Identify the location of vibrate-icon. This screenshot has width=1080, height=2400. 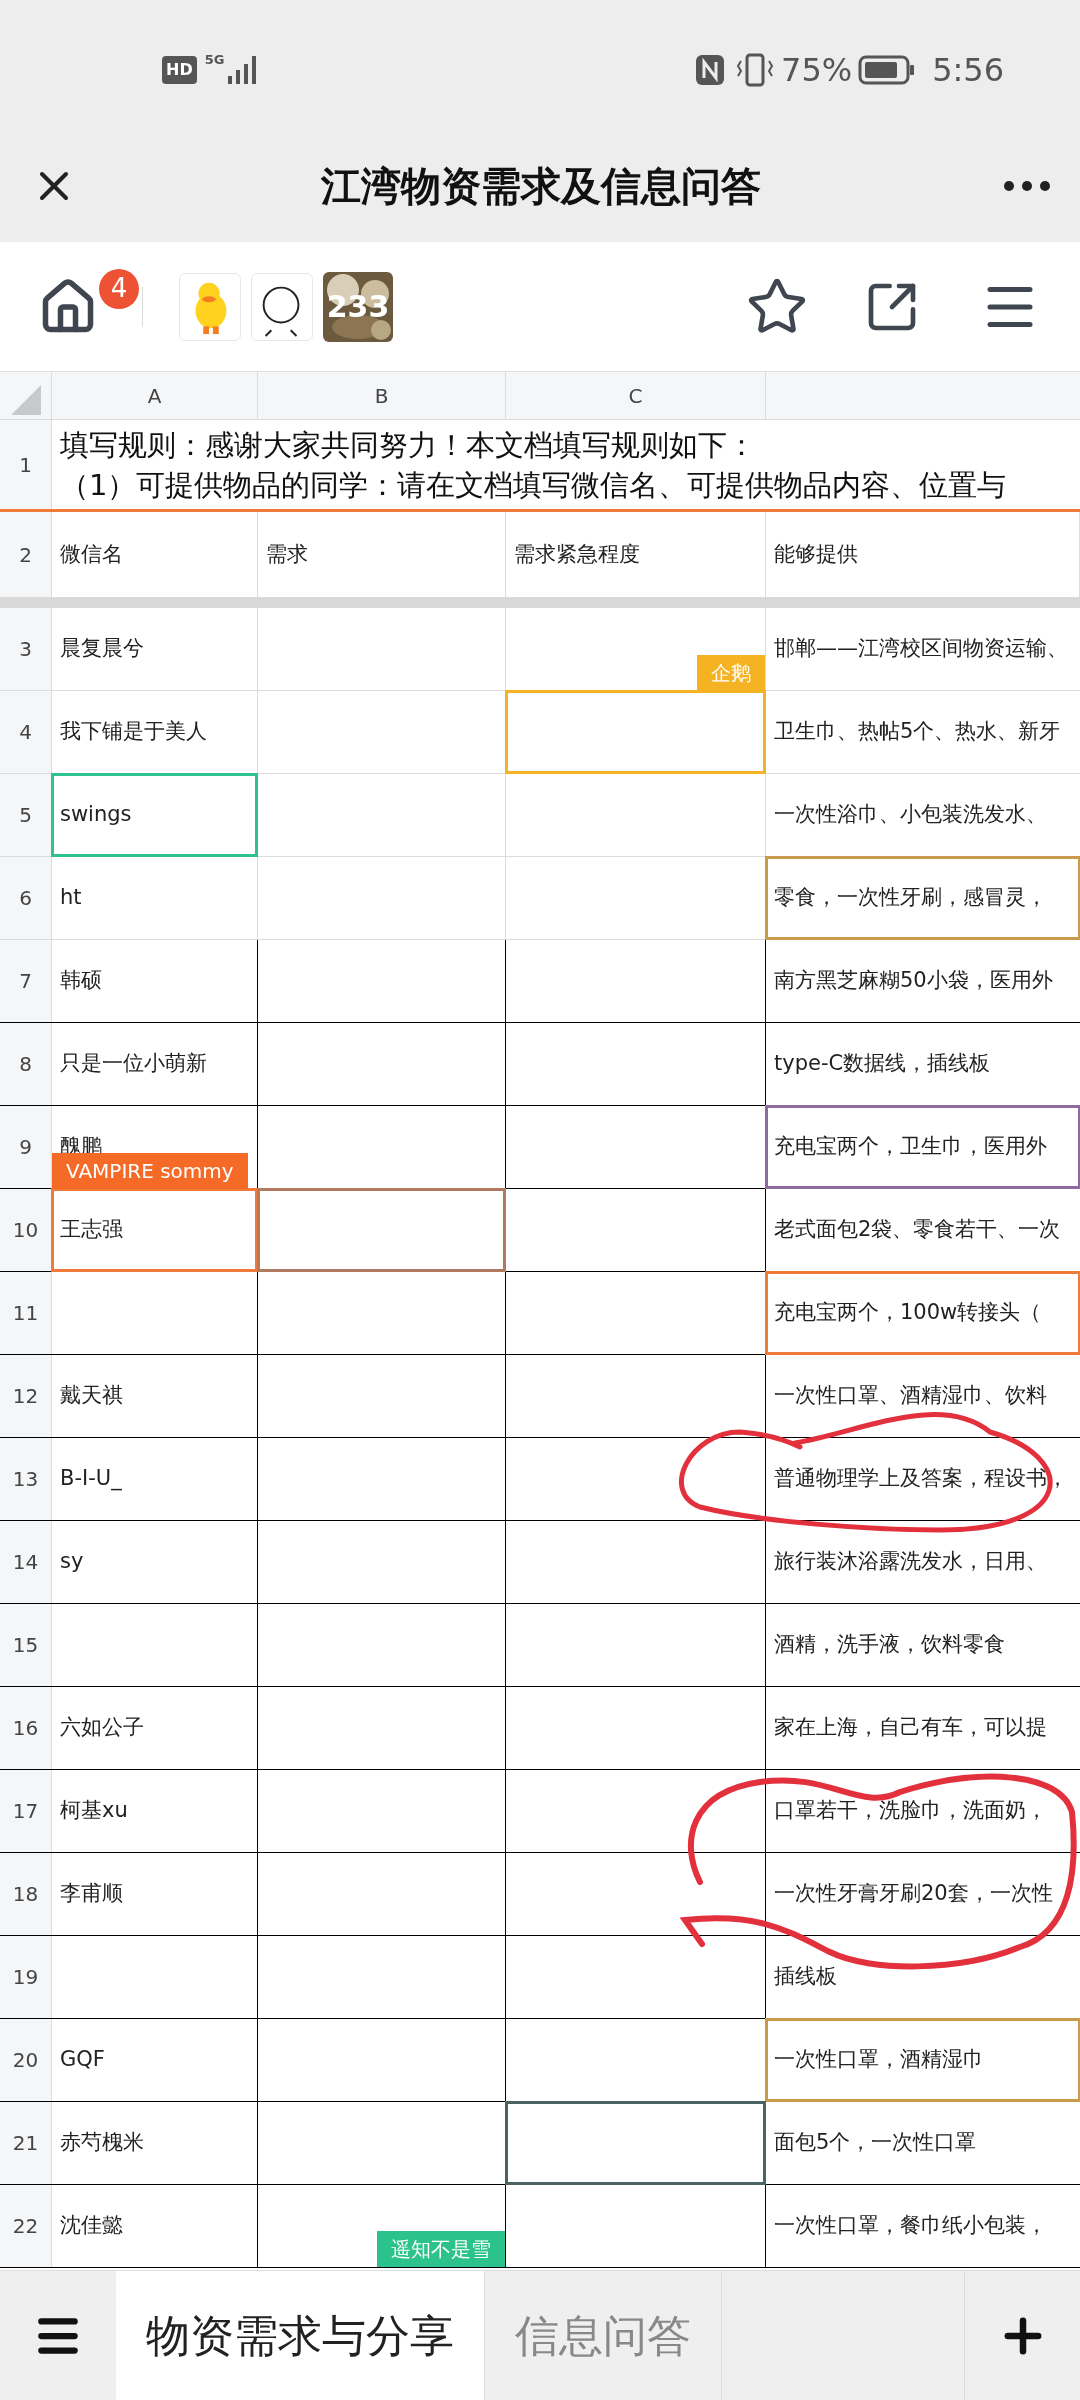
(755, 70).